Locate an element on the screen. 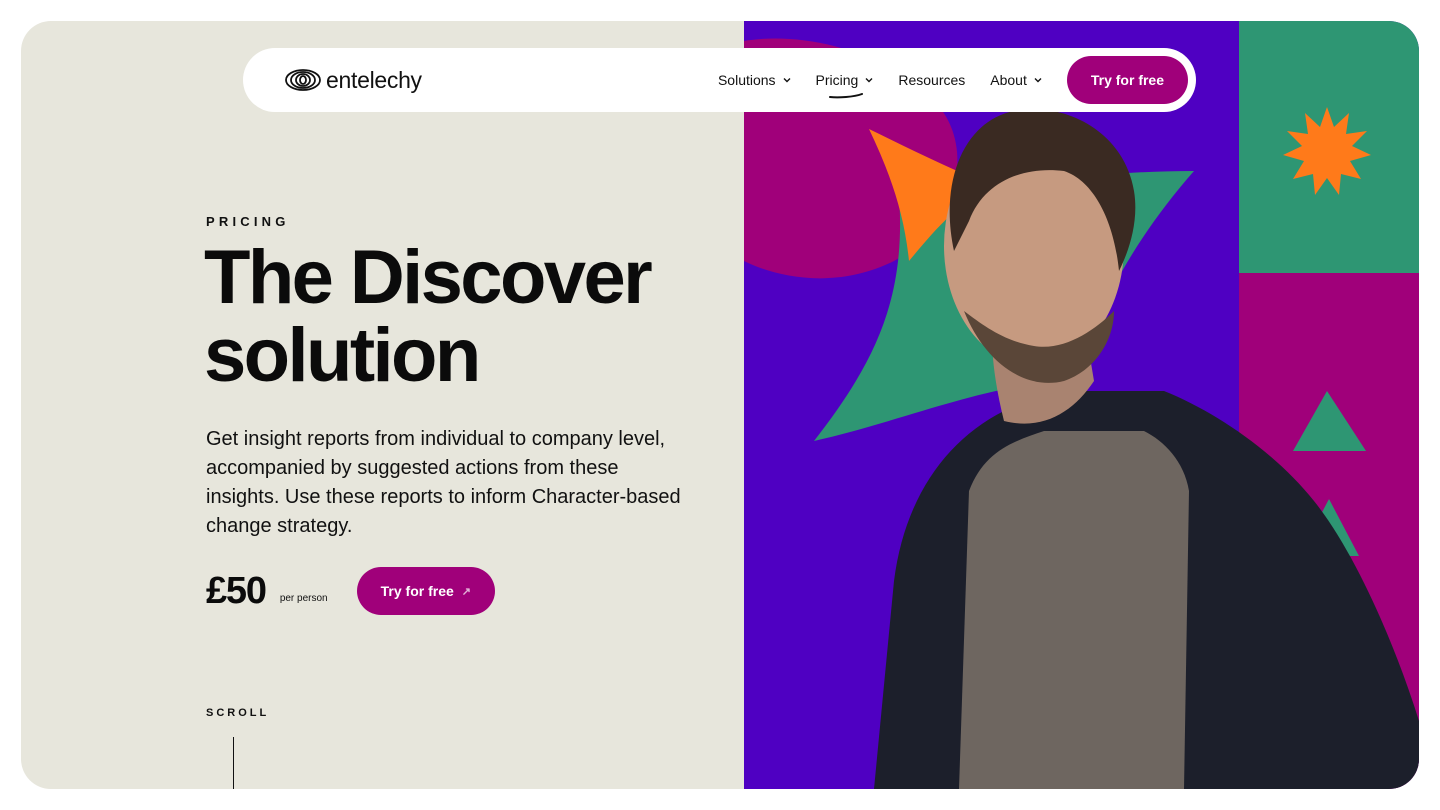  nav-item-label: Pricing is located at coordinates (837, 80).